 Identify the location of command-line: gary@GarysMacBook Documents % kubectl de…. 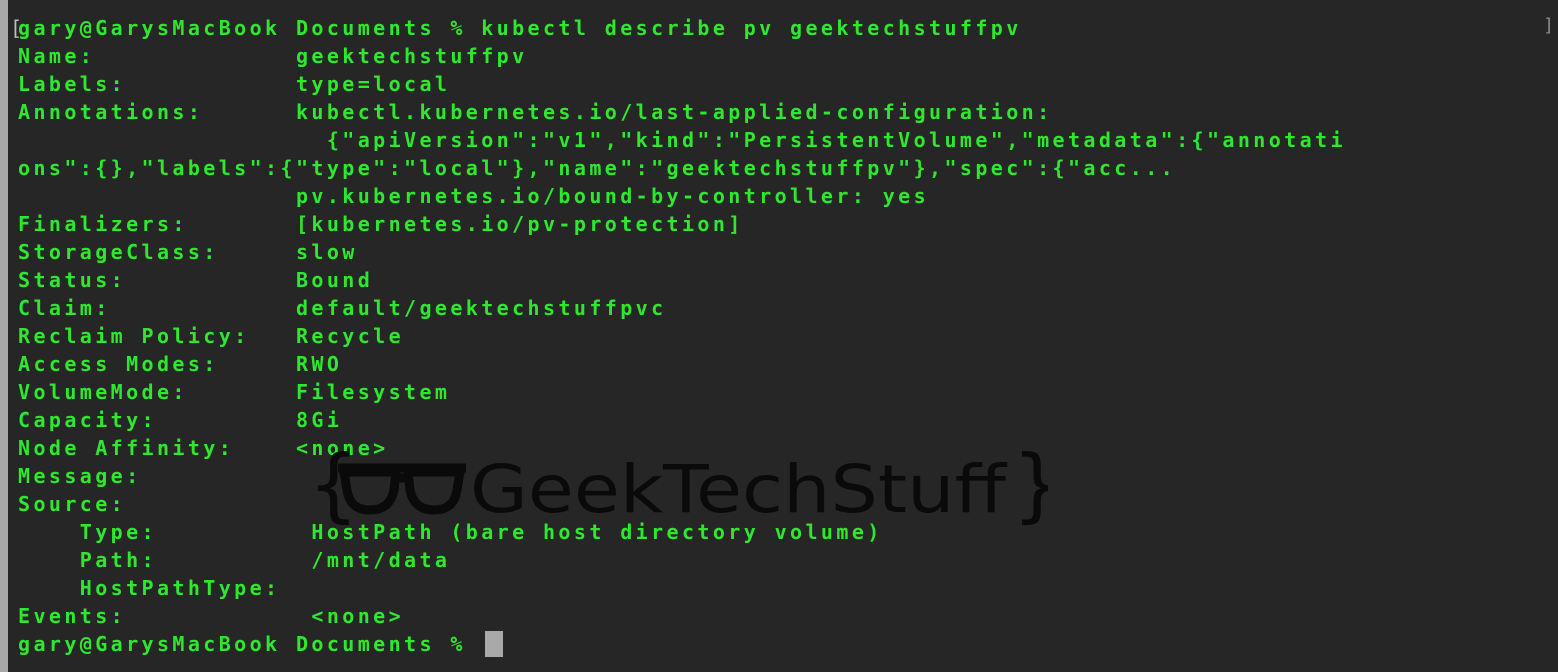
(520, 28).